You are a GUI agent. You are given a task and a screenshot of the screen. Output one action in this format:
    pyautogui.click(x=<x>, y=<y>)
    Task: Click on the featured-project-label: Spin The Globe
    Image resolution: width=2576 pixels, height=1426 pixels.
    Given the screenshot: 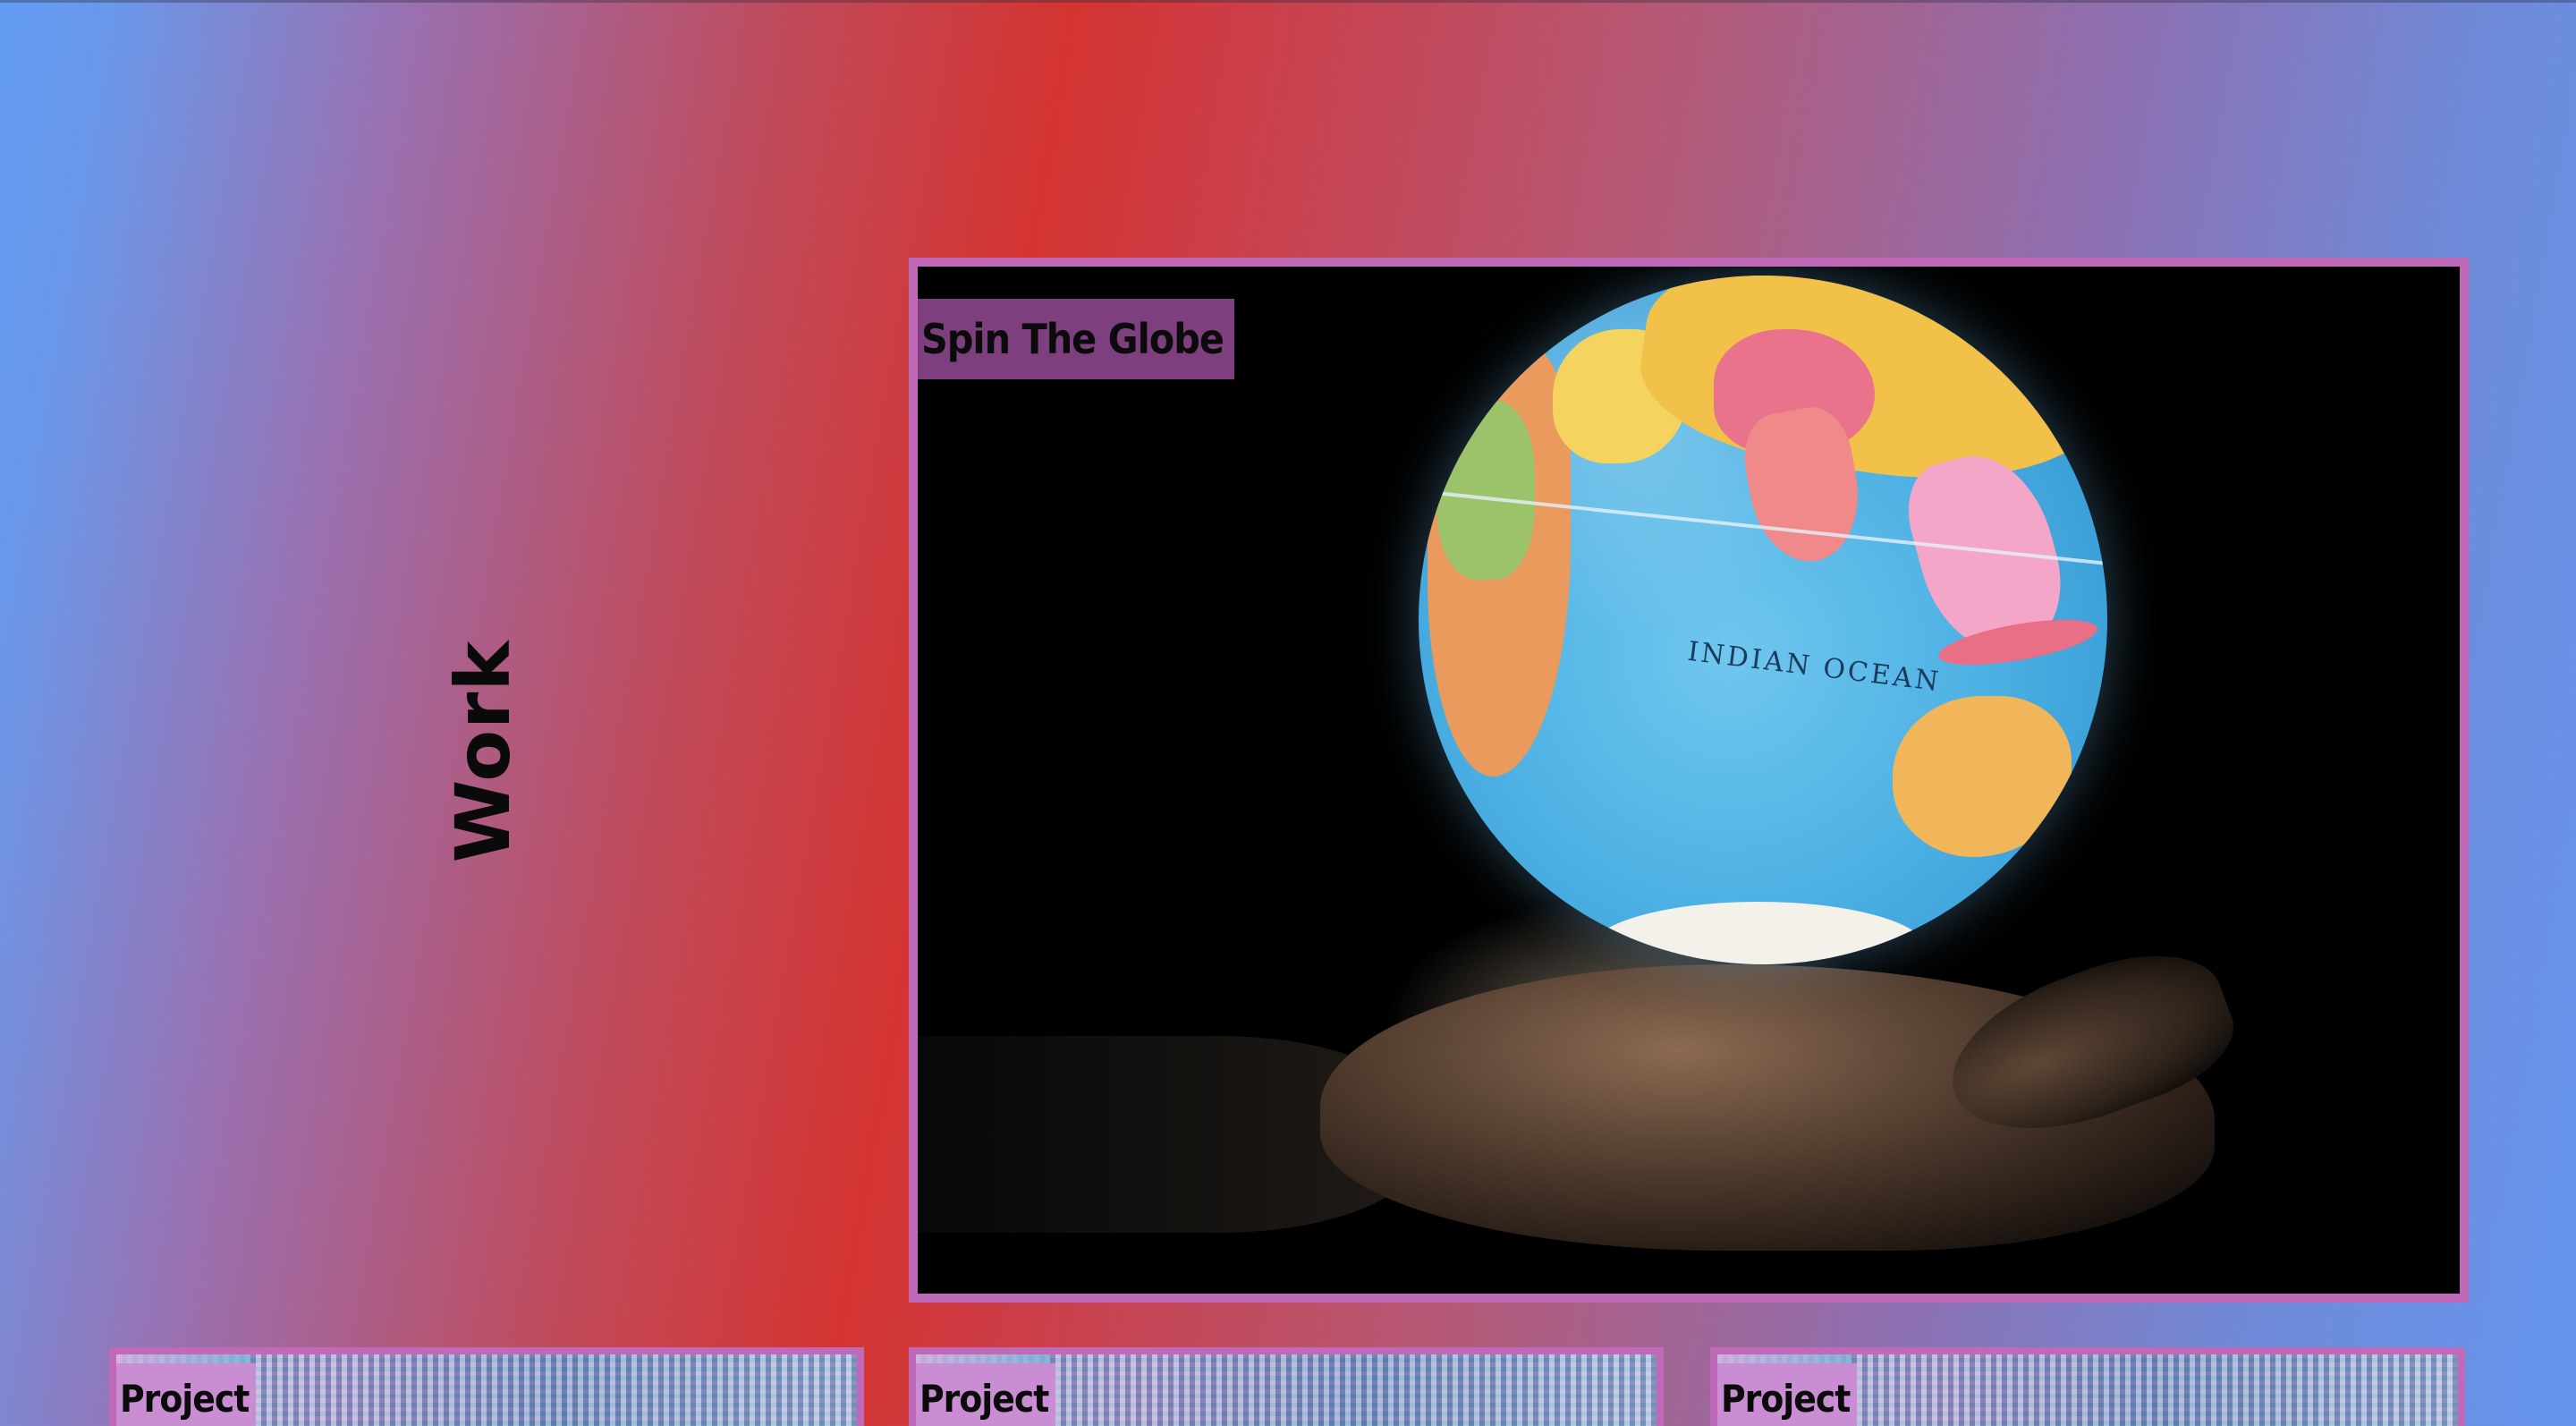 What is the action you would take?
    pyautogui.click(x=1076, y=339)
    